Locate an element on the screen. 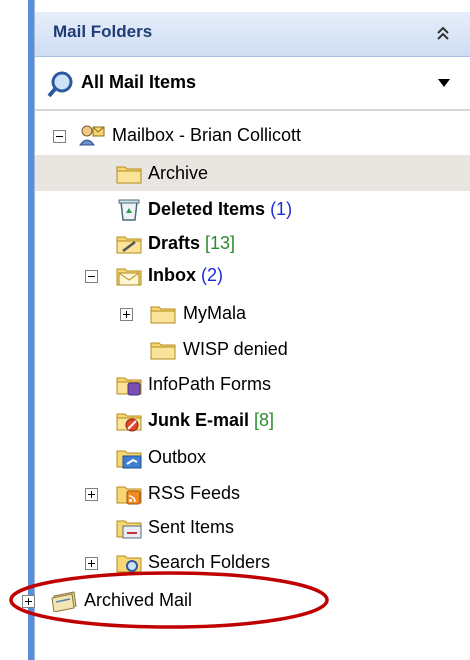 The height and width of the screenshot is (660, 470). sent-items-icon is located at coordinates (129, 529).